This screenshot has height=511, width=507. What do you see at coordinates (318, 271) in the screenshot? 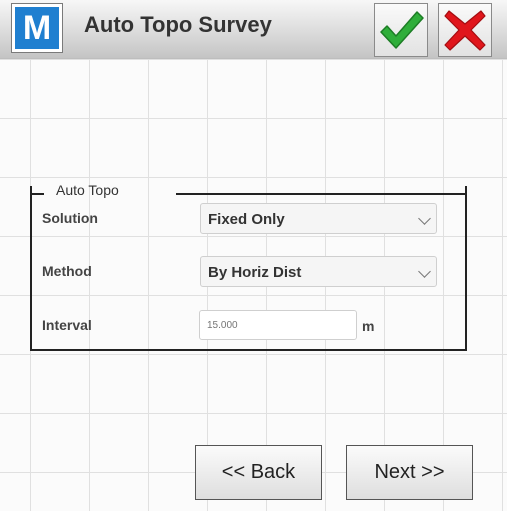
I see `method-select: By Horiz Dist` at bounding box center [318, 271].